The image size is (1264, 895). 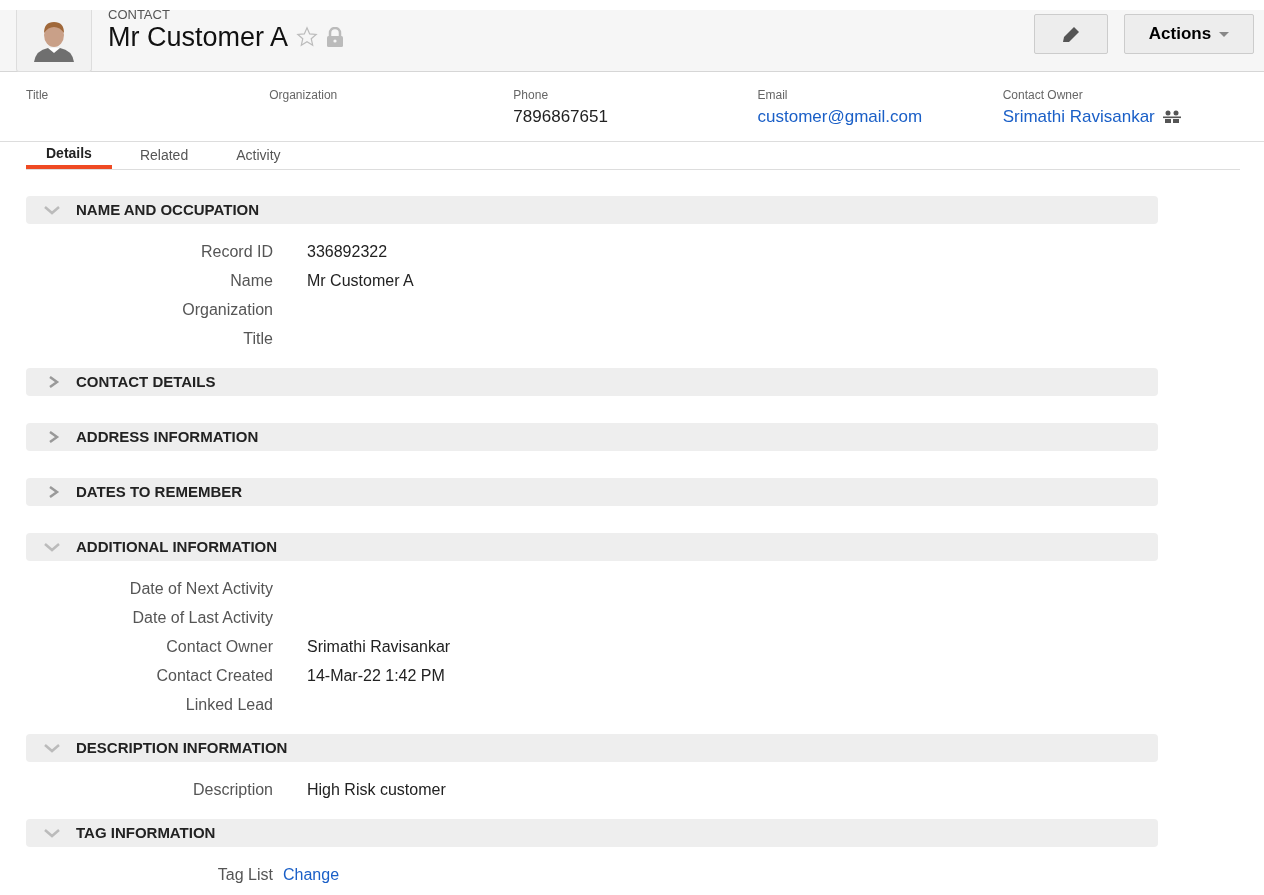 What do you see at coordinates (592, 382) in the screenshot?
I see `section-header: CONTACT DETAILS` at bounding box center [592, 382].